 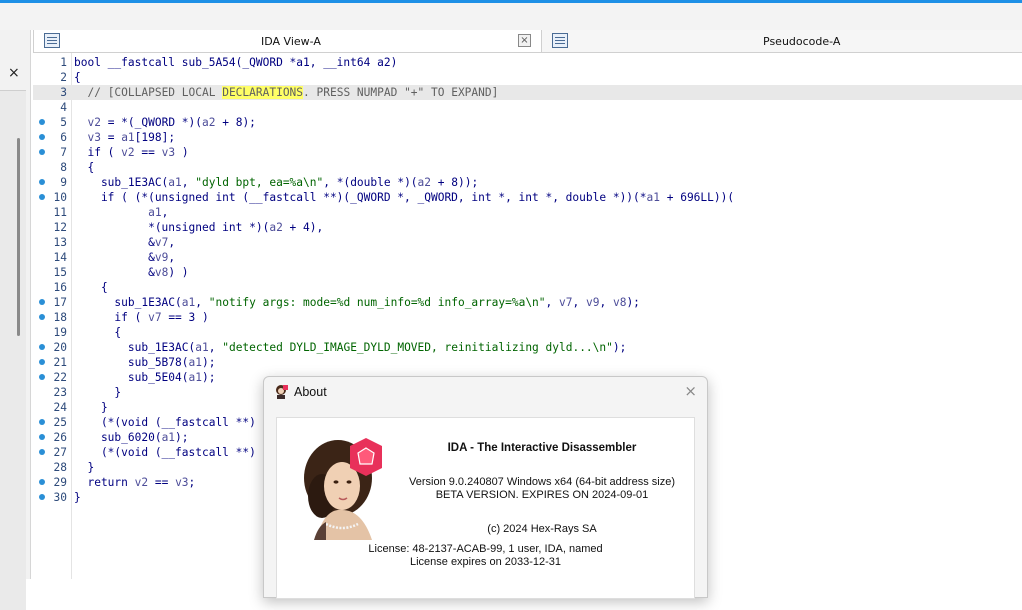 I want to click on tab-ida-view-a: IDA View-A ×, so click(x=287, y=41).